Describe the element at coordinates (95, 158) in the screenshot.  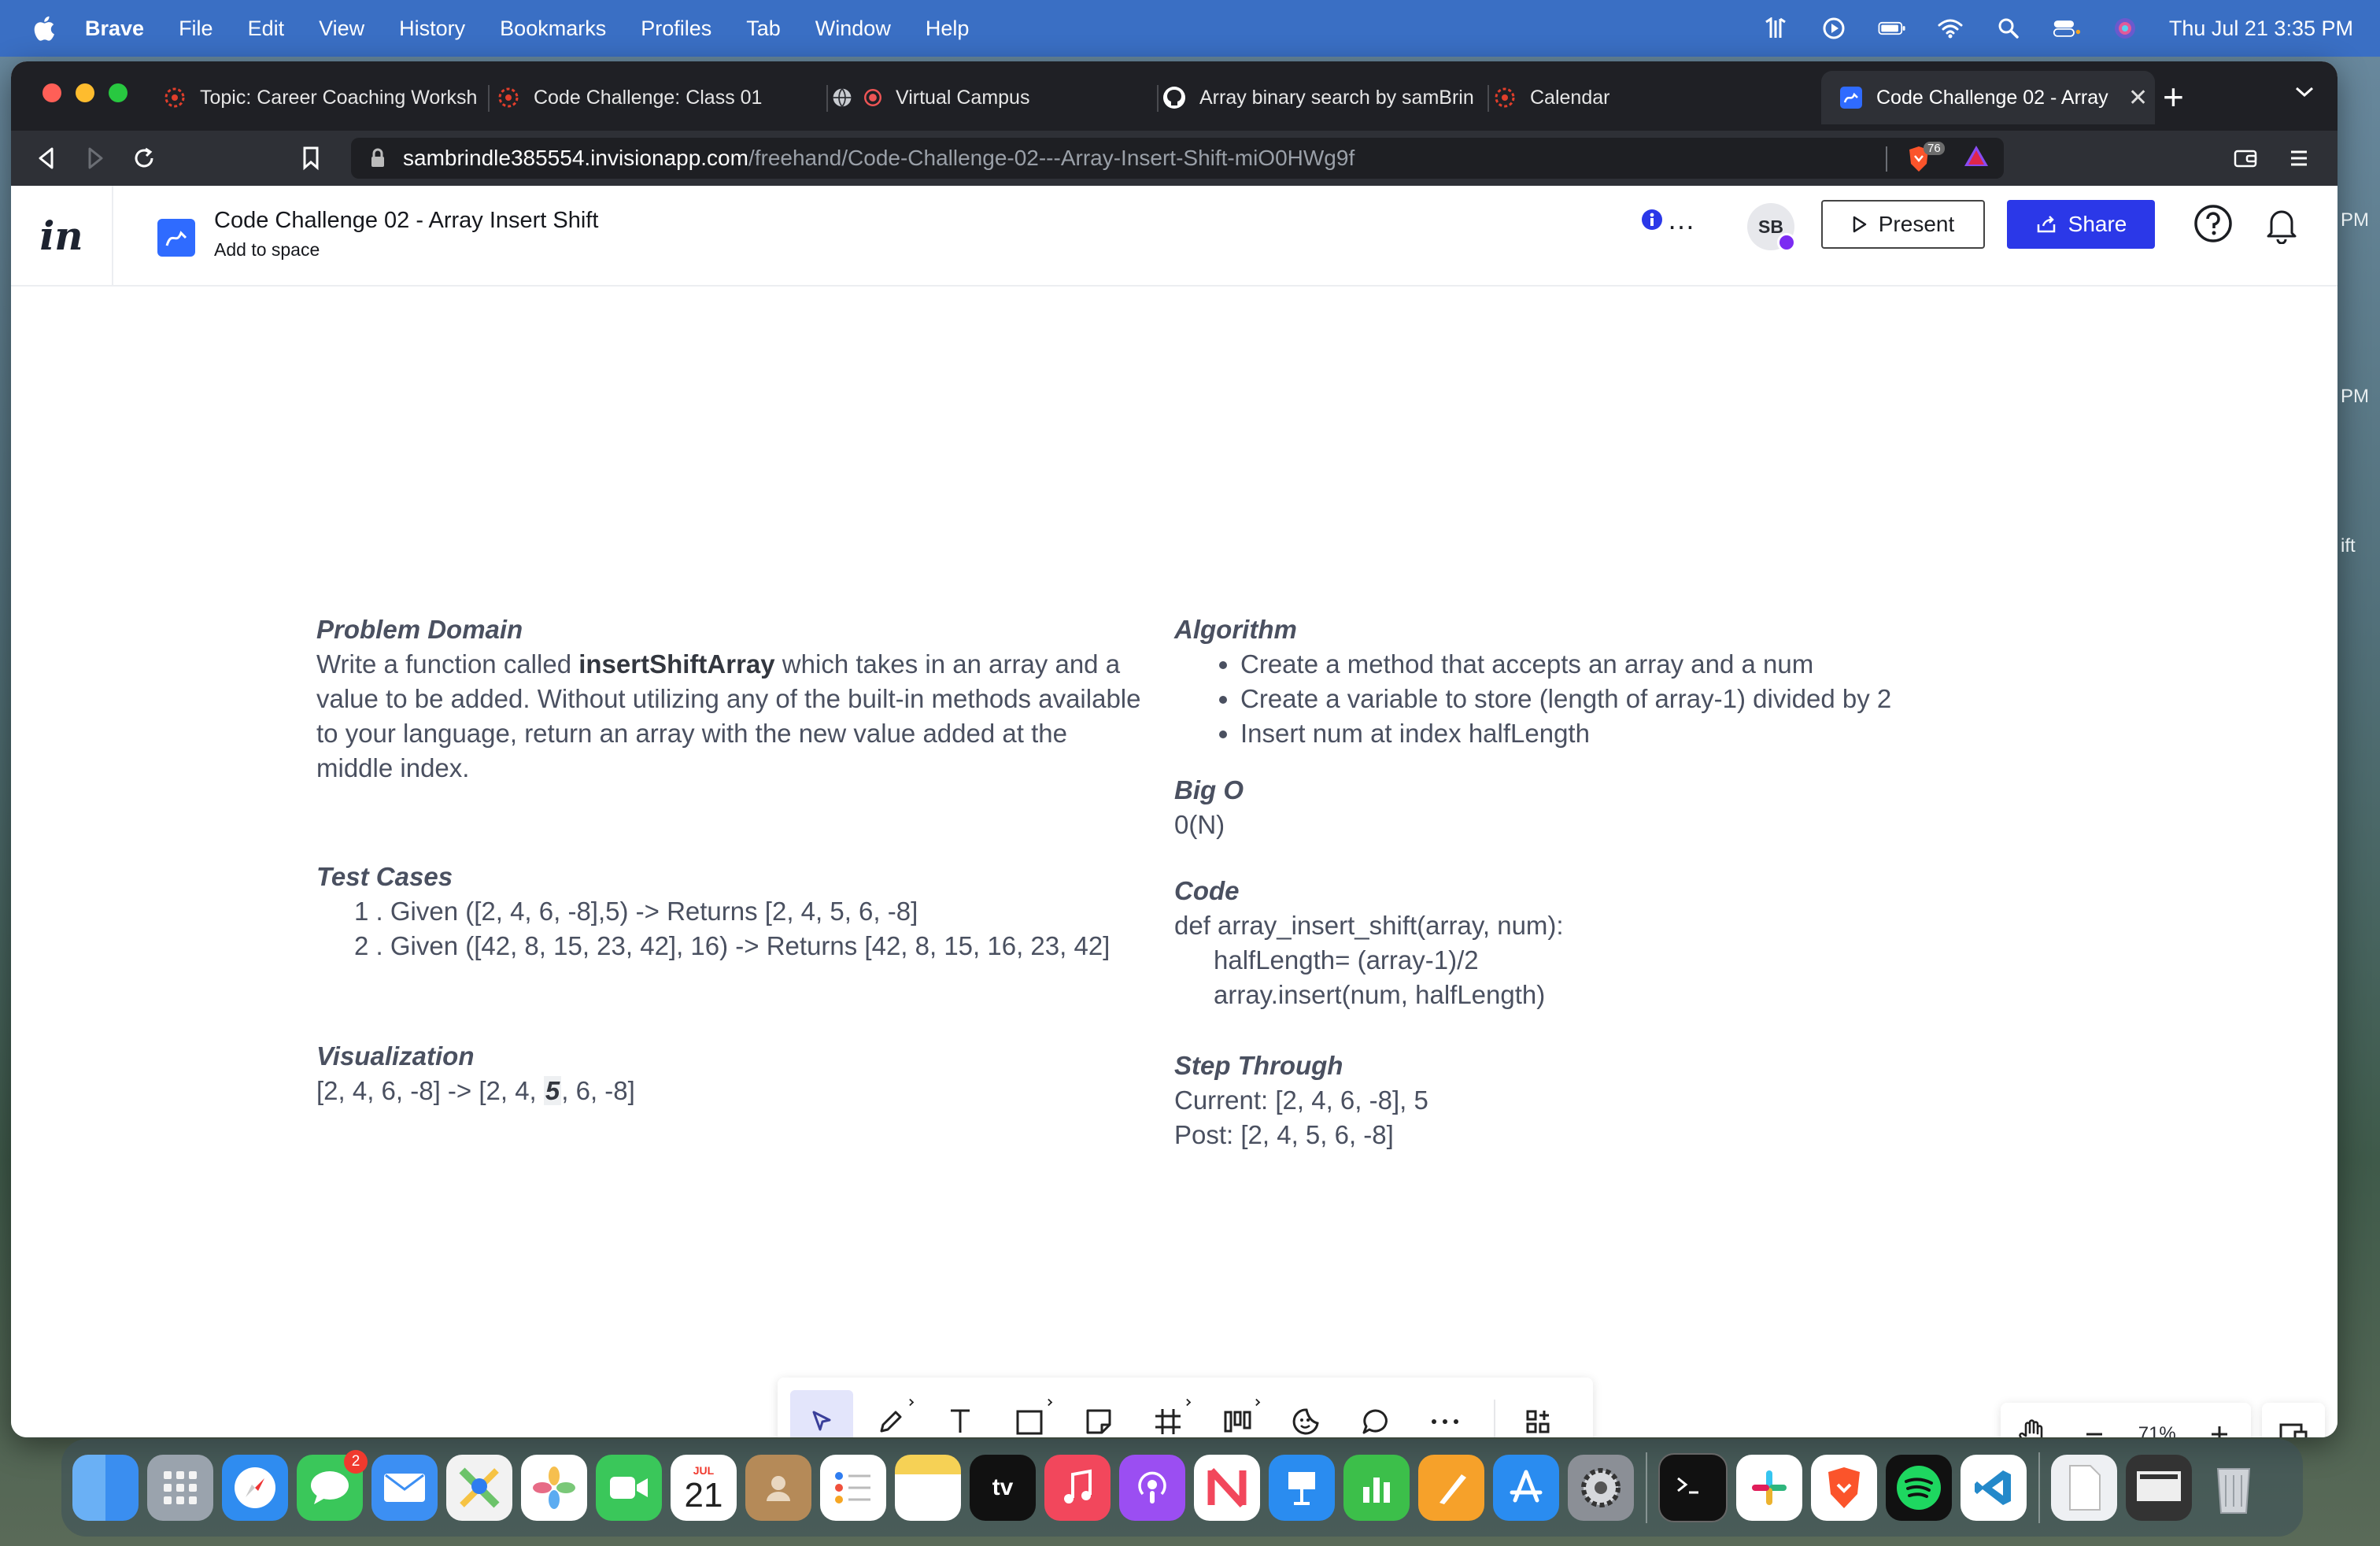
I see `forward-icon` at that location.